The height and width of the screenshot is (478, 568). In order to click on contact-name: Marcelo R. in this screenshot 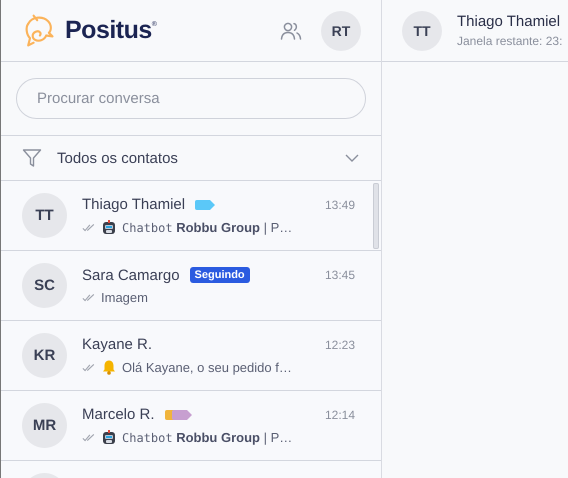, I will do `click(118, 414)`.